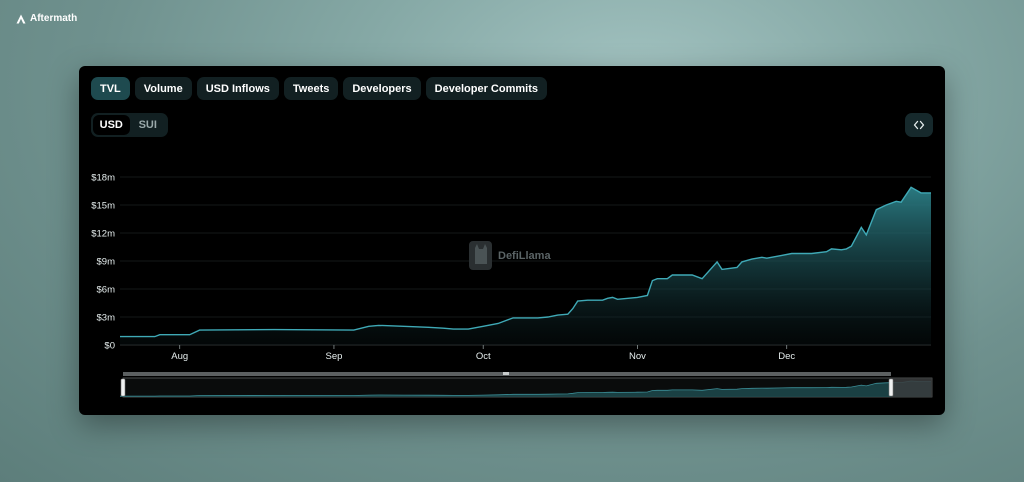 The height and width of the screenshot is (482, 1024). I want to click on watermark: DefiLlama, so click(510, 255).